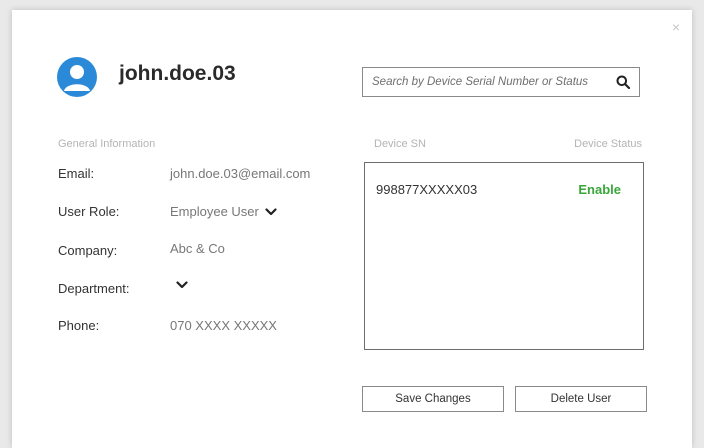 The image size is (704, 448). Describe the element at coordinates (599, 189) in the screenshot. I see `device-status-cell: Enable` at that location.